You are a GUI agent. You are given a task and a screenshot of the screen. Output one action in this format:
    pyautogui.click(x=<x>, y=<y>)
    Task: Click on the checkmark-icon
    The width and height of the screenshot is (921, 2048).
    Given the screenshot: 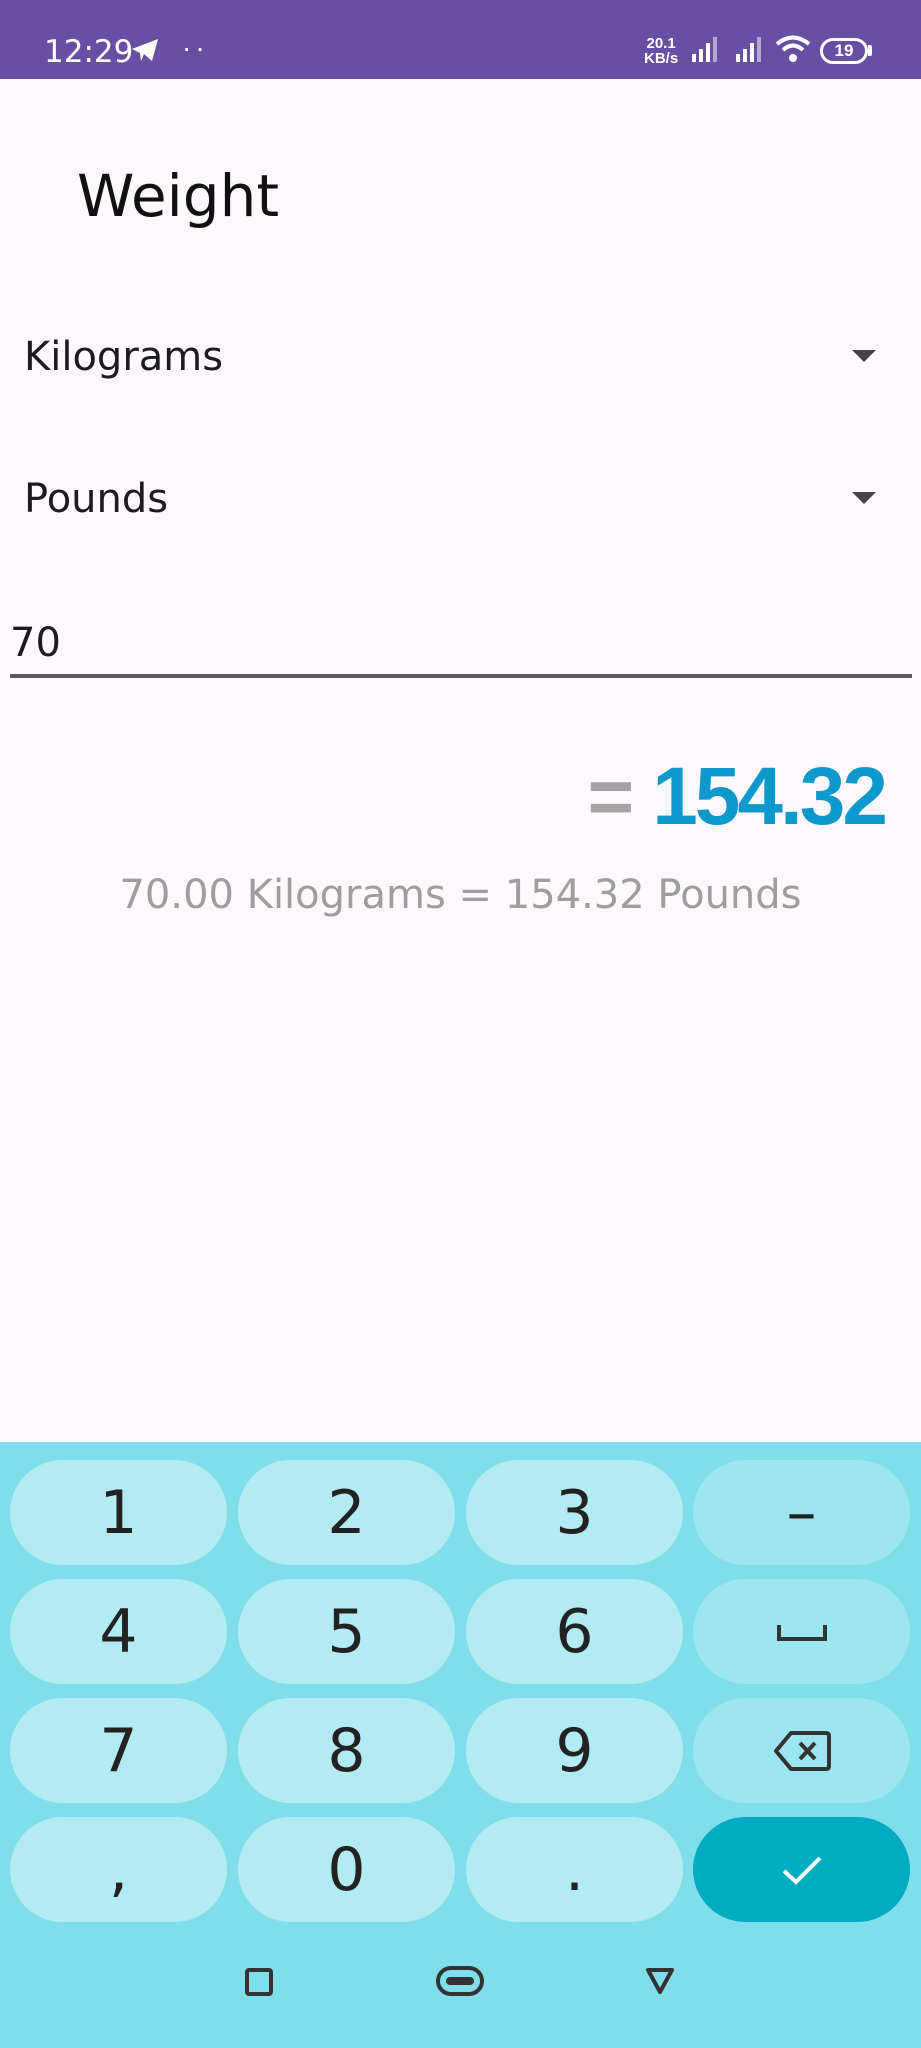 What is the action you would take?
    pyautogui.click(x=801, y=1870)
    